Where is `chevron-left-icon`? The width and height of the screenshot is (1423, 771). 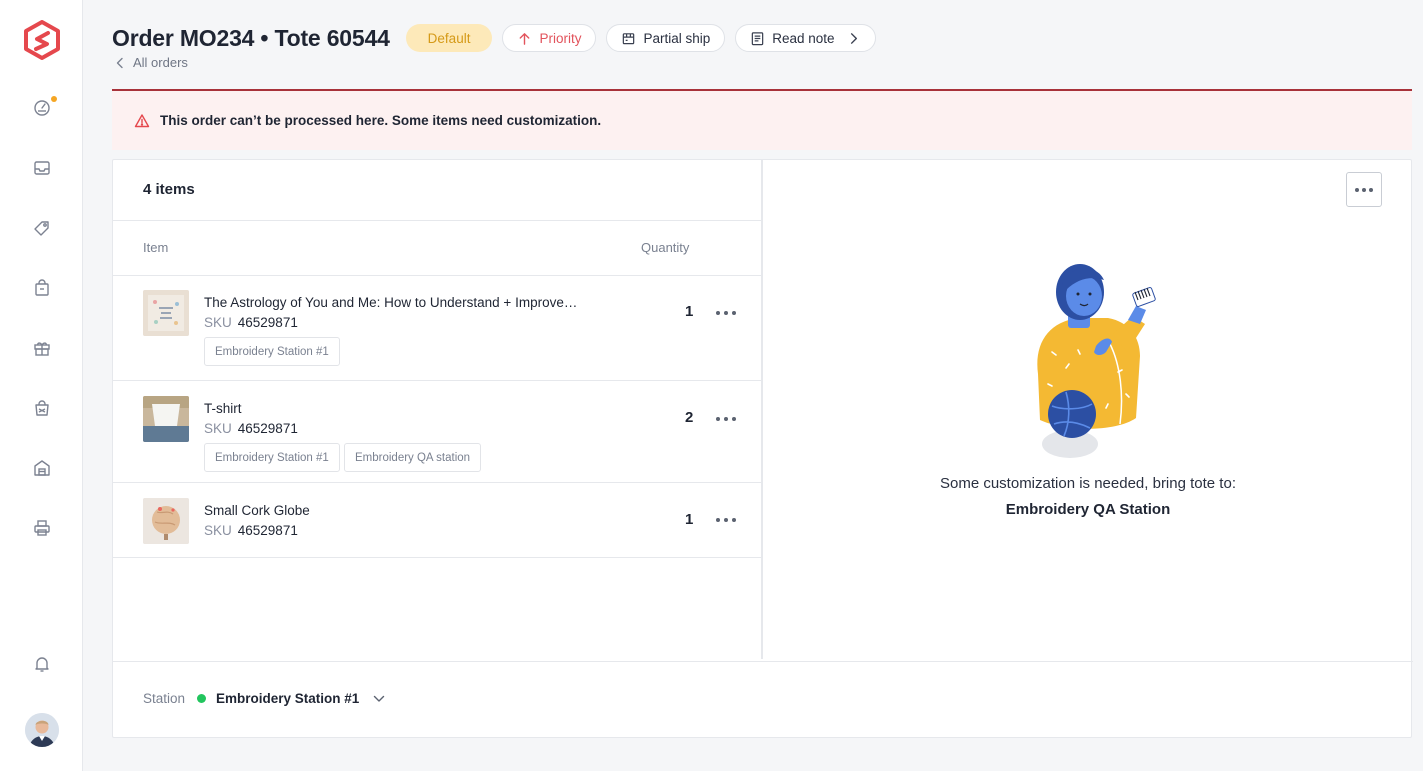 chevron-left-icon is located at coordinates (119, 62).